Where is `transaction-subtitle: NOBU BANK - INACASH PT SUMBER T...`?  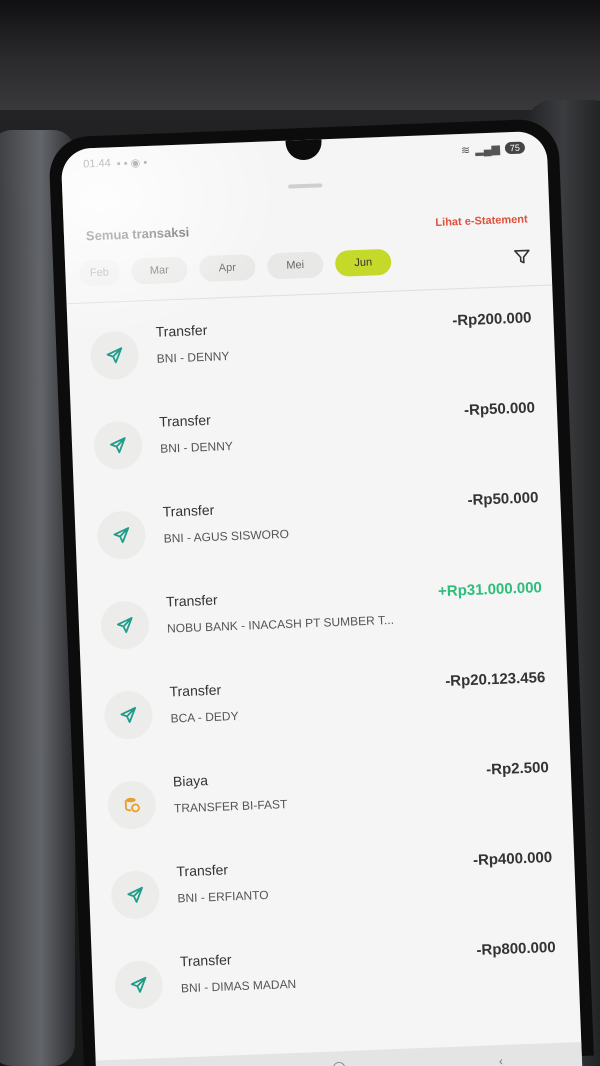 transaction-subtitle: NOBU BANK - INACASH PT SUMBER T... is located at coordinates (280, 624).